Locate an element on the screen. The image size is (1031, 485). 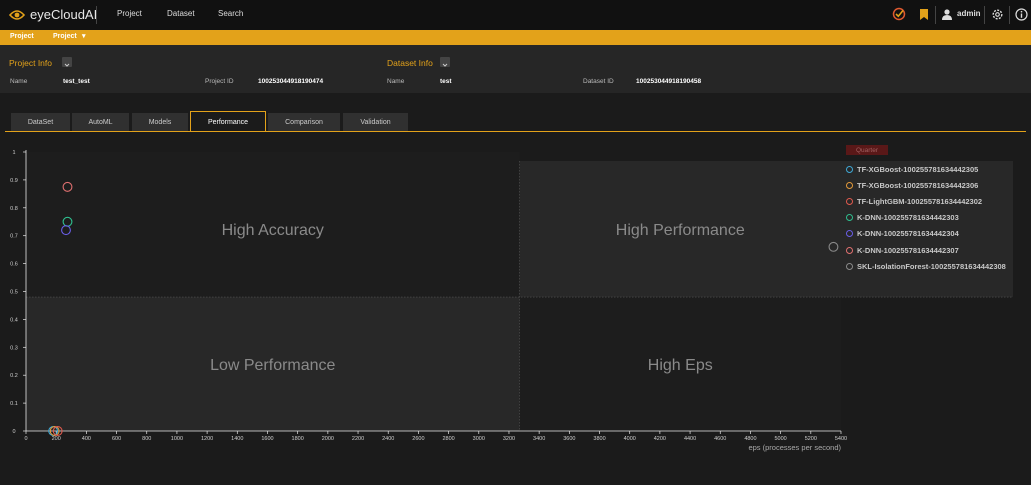
x-tick-label: 3800 is located at coordinates (599, 439).